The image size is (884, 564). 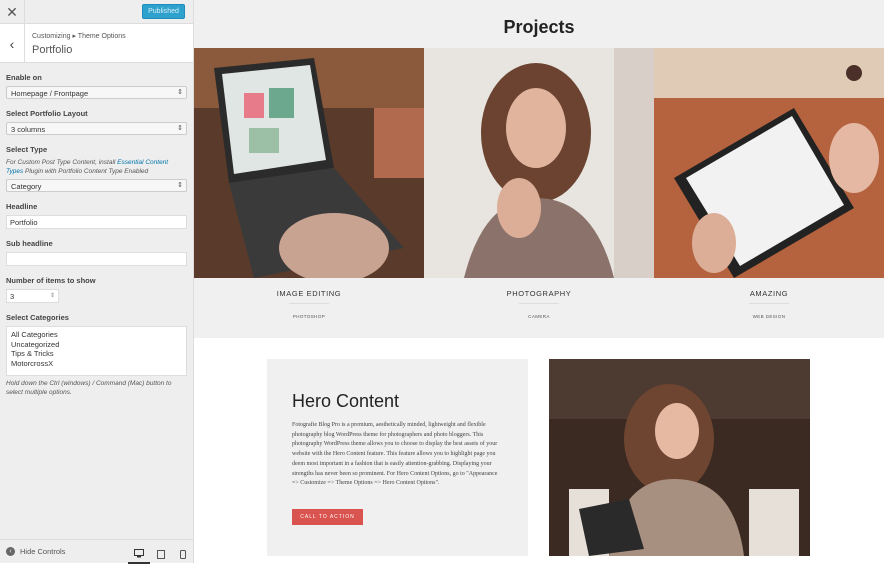 What do you see at coordinates (539, 316) in the screenshot?
I see `project-subtitle: CAMERA` at bounding box center [539, 316].